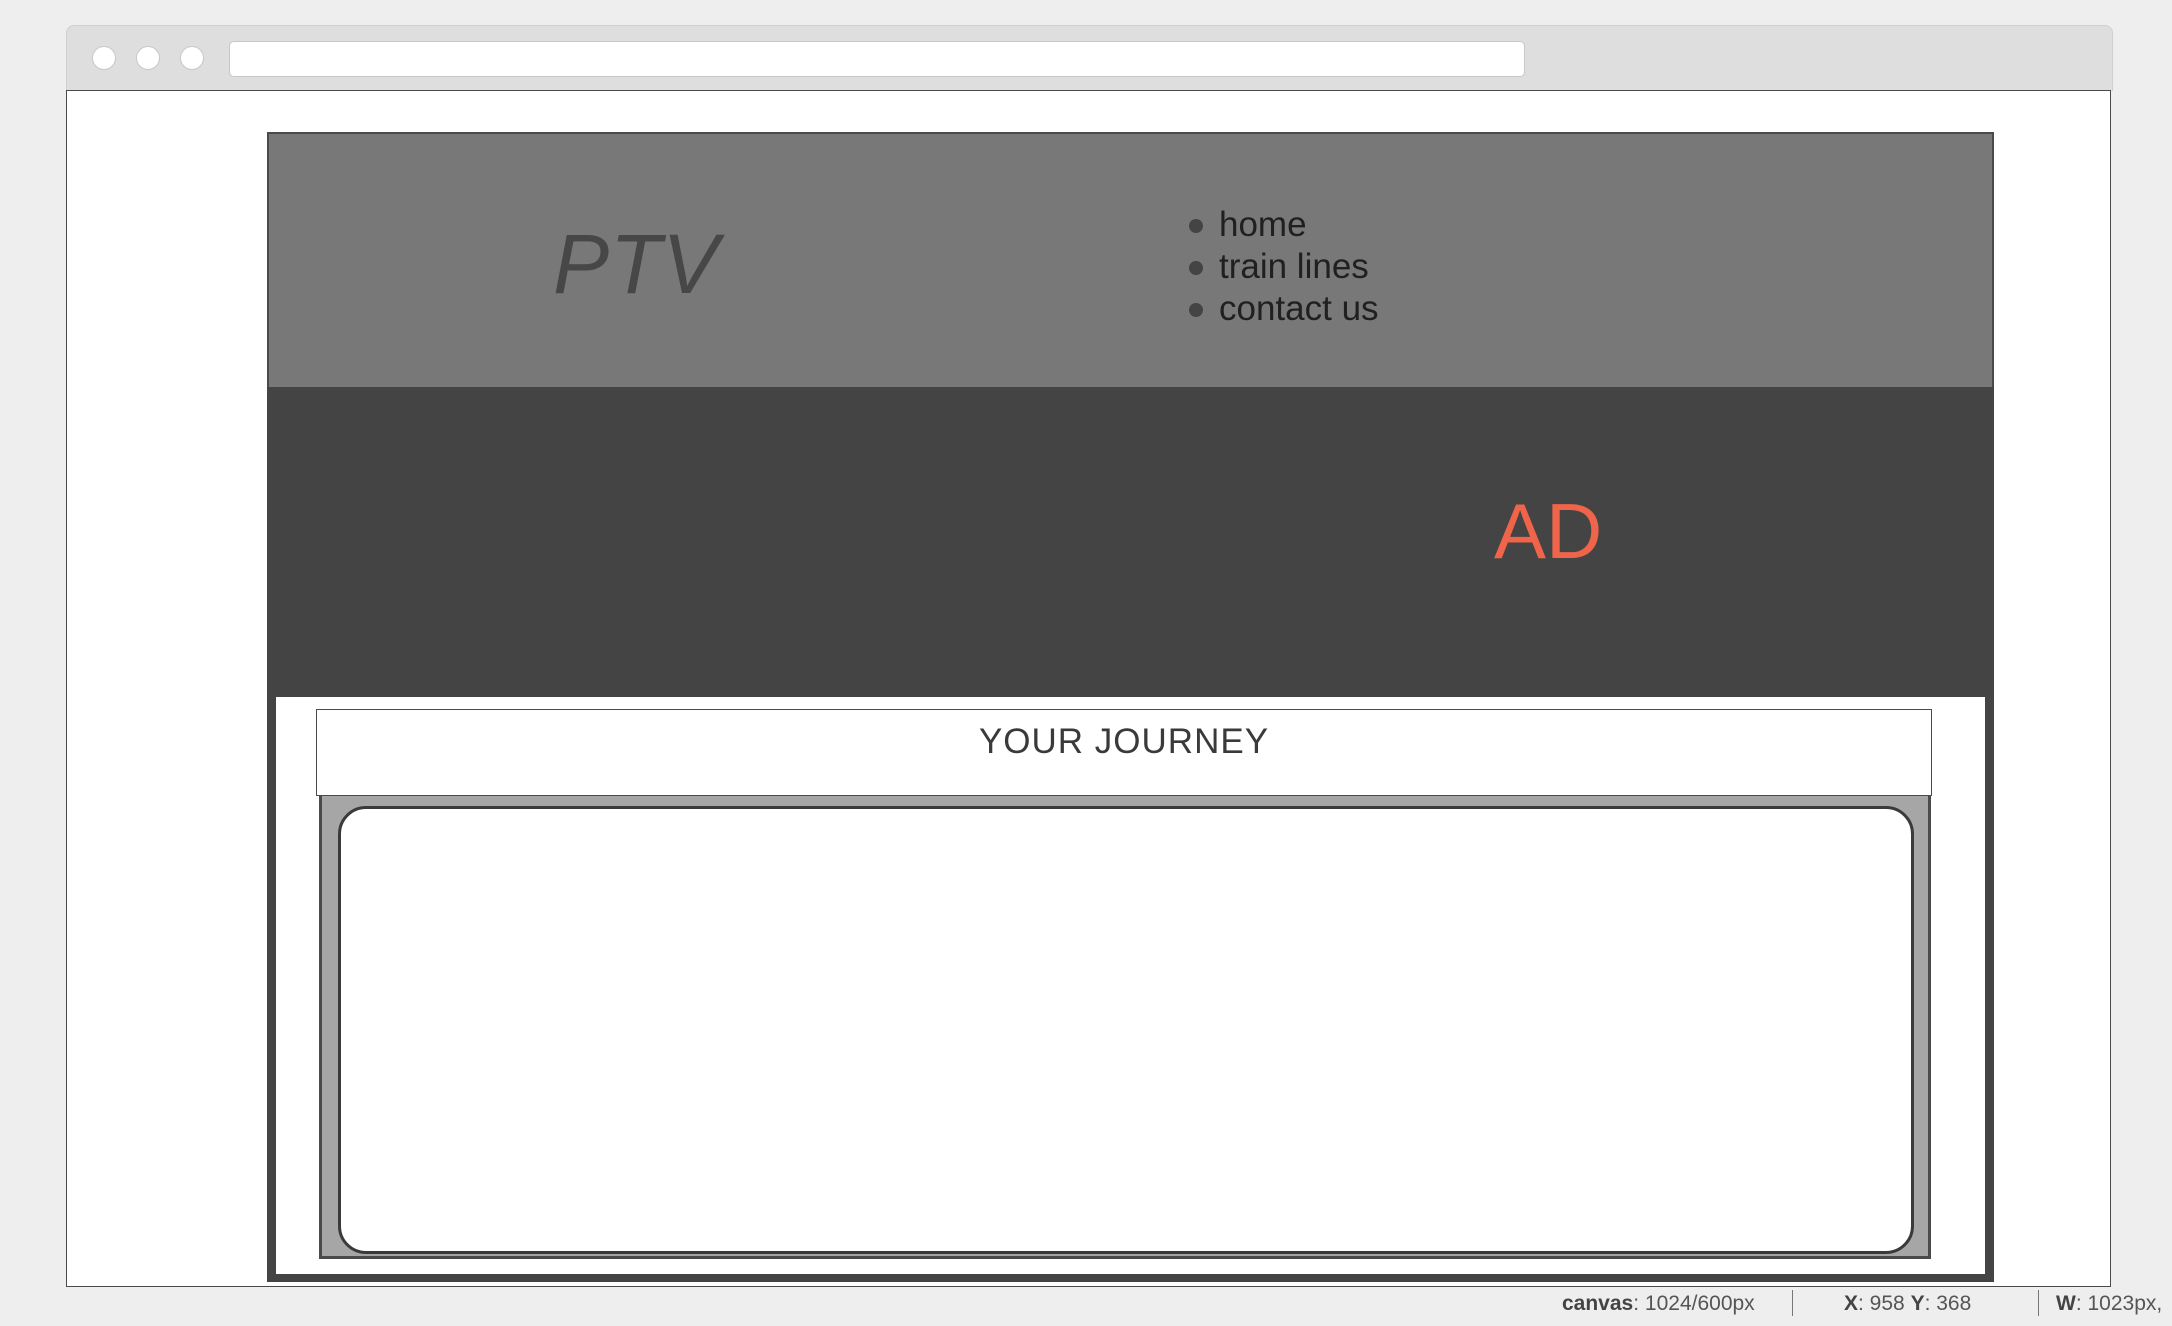  Describe the element at coordinates (2109, 1303) in the screenshot. I see `width-readout: W: 1023px,` at that location.